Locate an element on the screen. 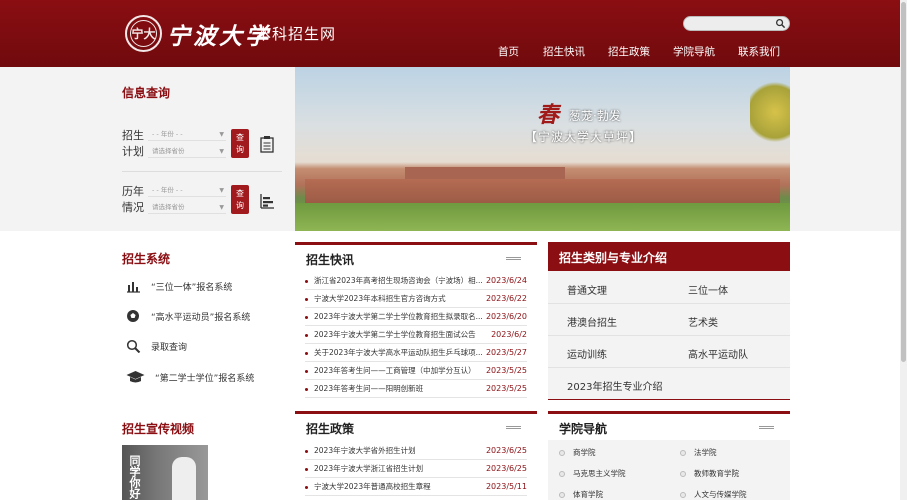 Image resolution: width=907 pixels, height=500 pixels. nav-departments: 学院导航 is located at coordinates (694, 51).